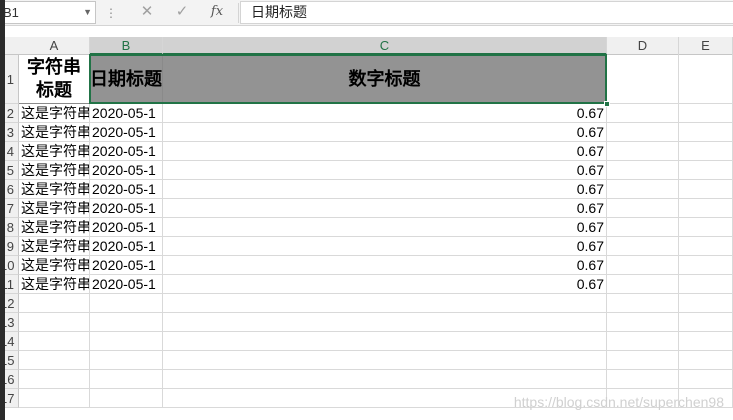 This screenshot has width=733, height=420. Describe the element at coordinates (182, 12) in the screenshot. I see `check-icon: ✓` at that location.